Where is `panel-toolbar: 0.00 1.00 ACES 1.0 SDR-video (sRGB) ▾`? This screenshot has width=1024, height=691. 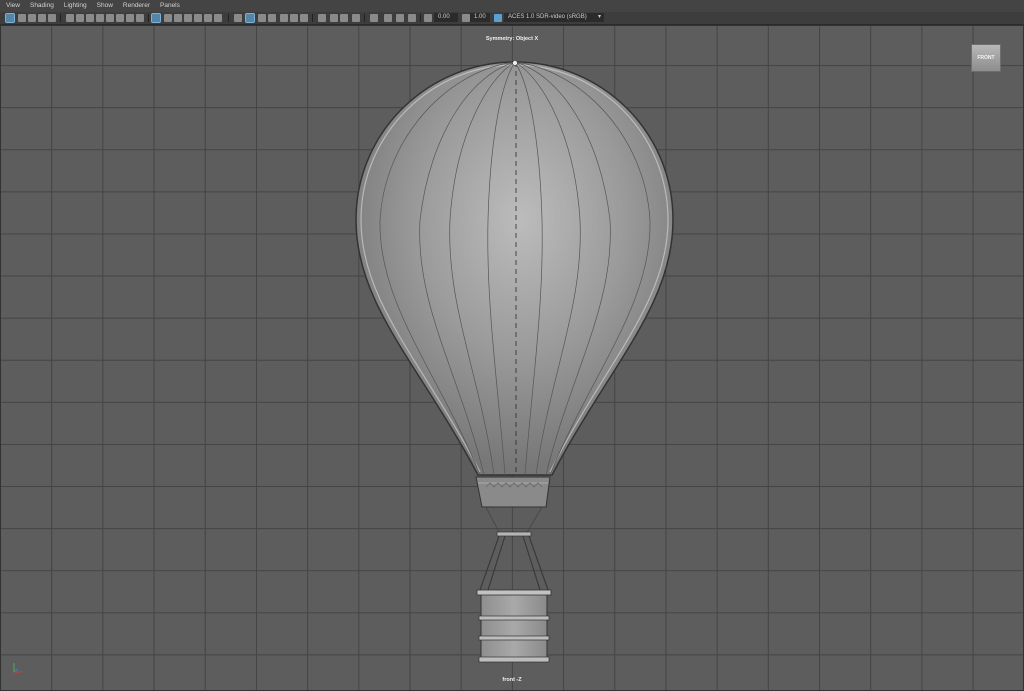 panel-toolbar: 0.00 1.00 ACES 1.0 SDR-video (sRGB) ▾ is located at coordinates (512, 18).